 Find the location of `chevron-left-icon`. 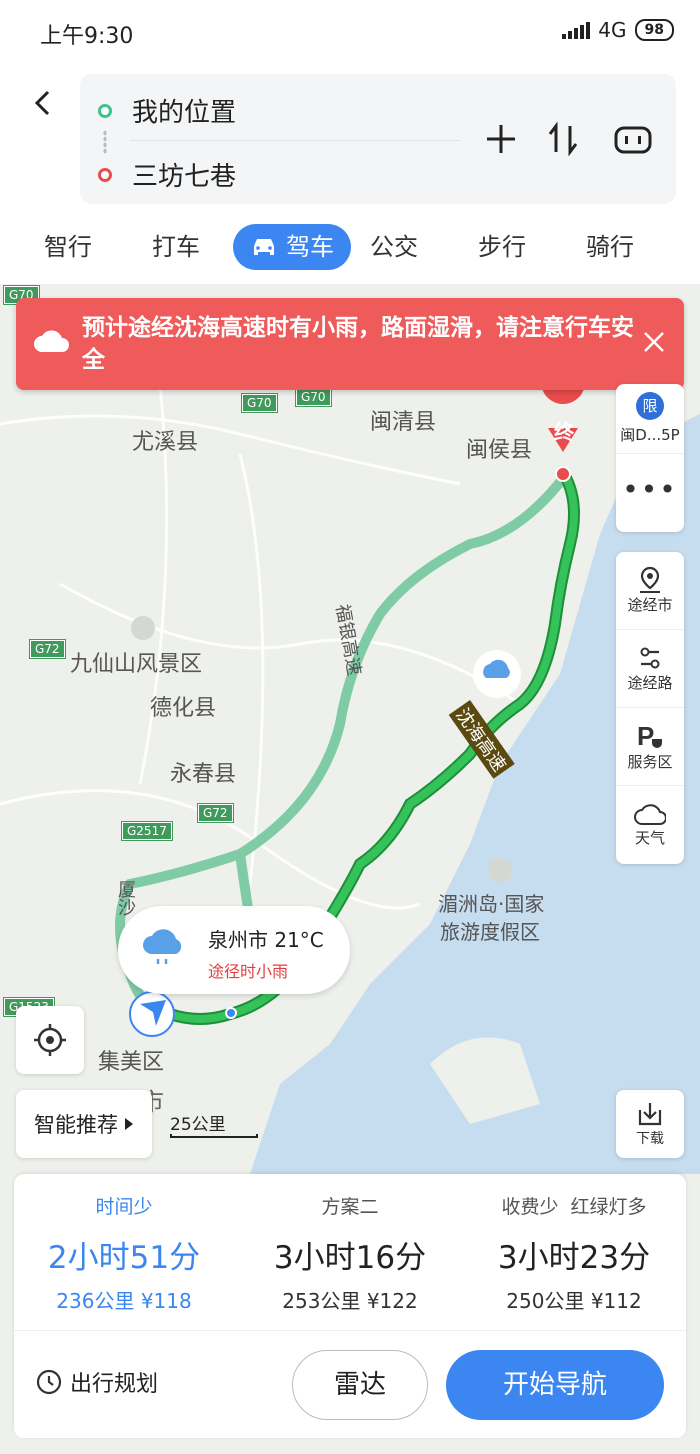

chevron-left-icon is located at coordinates (43, 103).